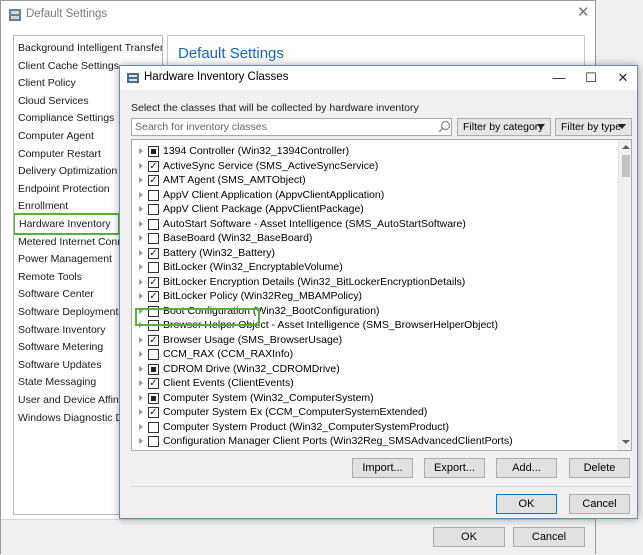 This screenshot has width=643, height=555. What do you see at coordinates (375, 181) in the screenshot?
I see `class-row: ✓ AMT Agent (SMS_AMTObject)` at bounding box center [375, 181].